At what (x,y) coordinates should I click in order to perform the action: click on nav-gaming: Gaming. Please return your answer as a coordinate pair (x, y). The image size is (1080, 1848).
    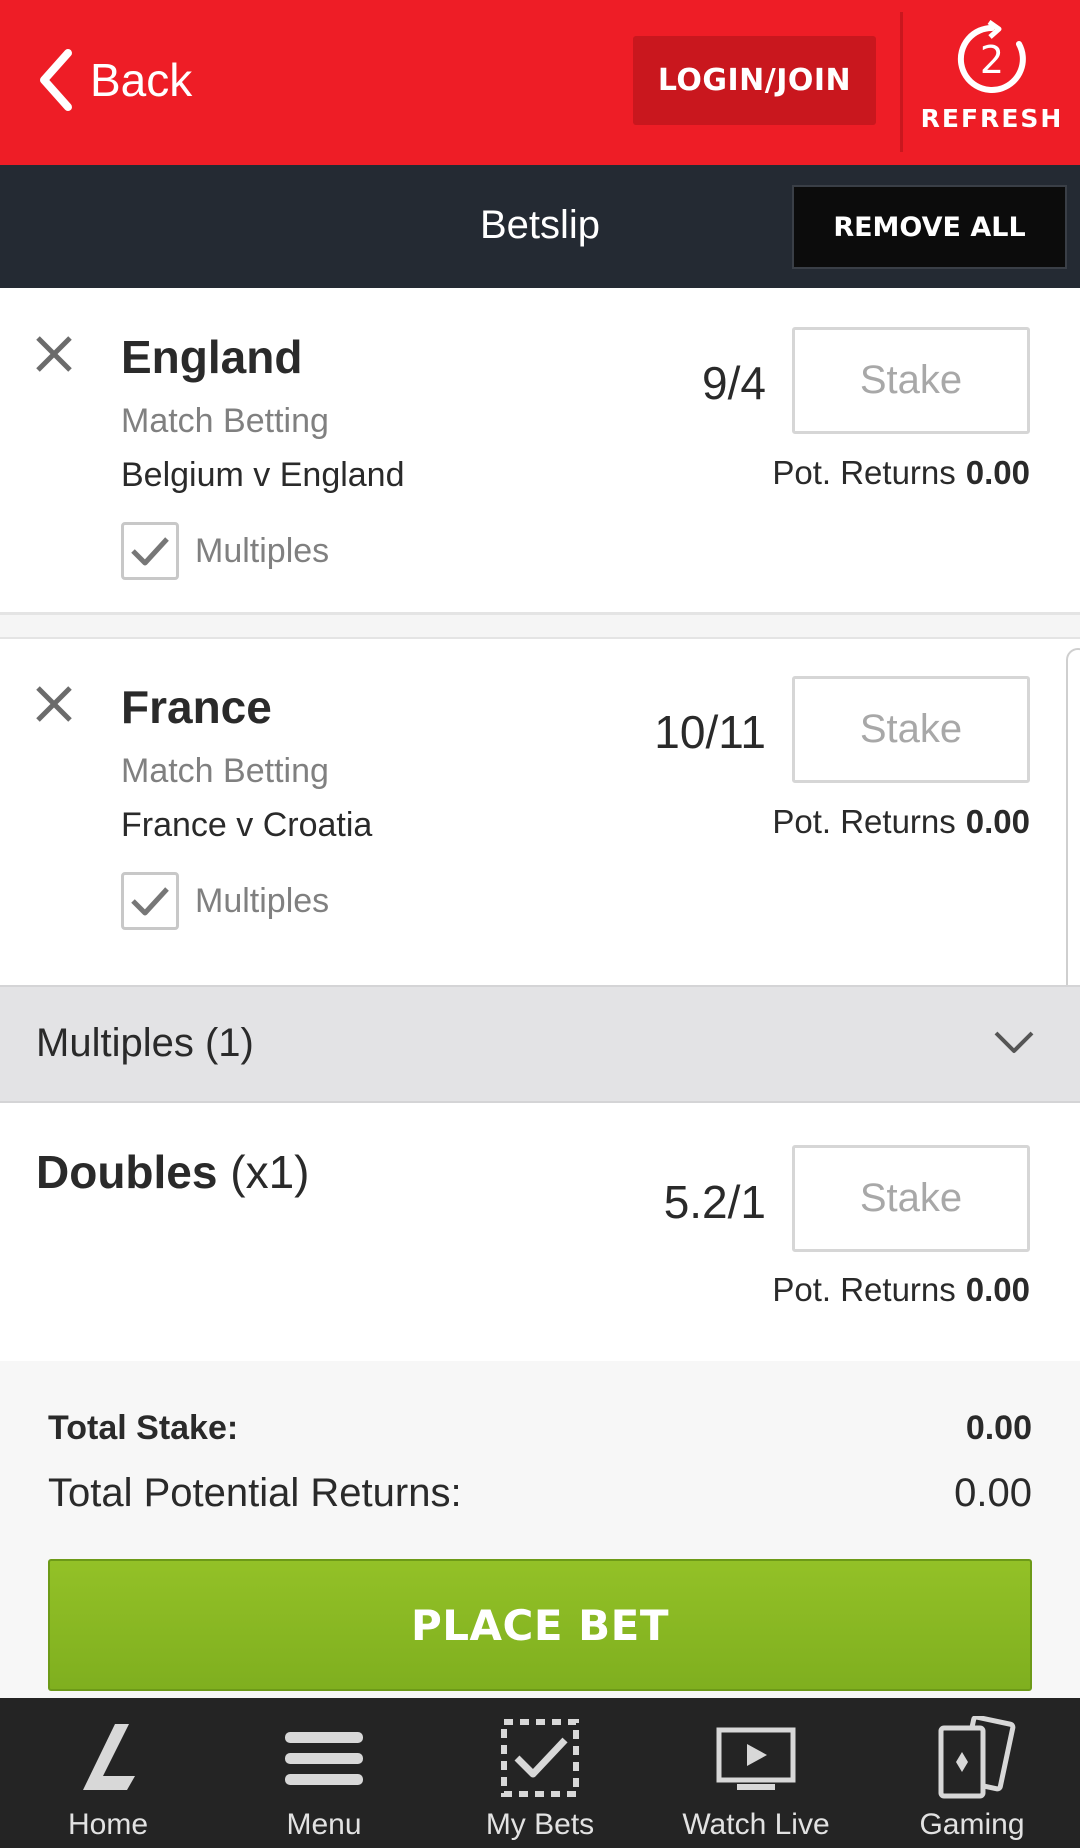
    Looking at the image, I should click on (972, 1773).